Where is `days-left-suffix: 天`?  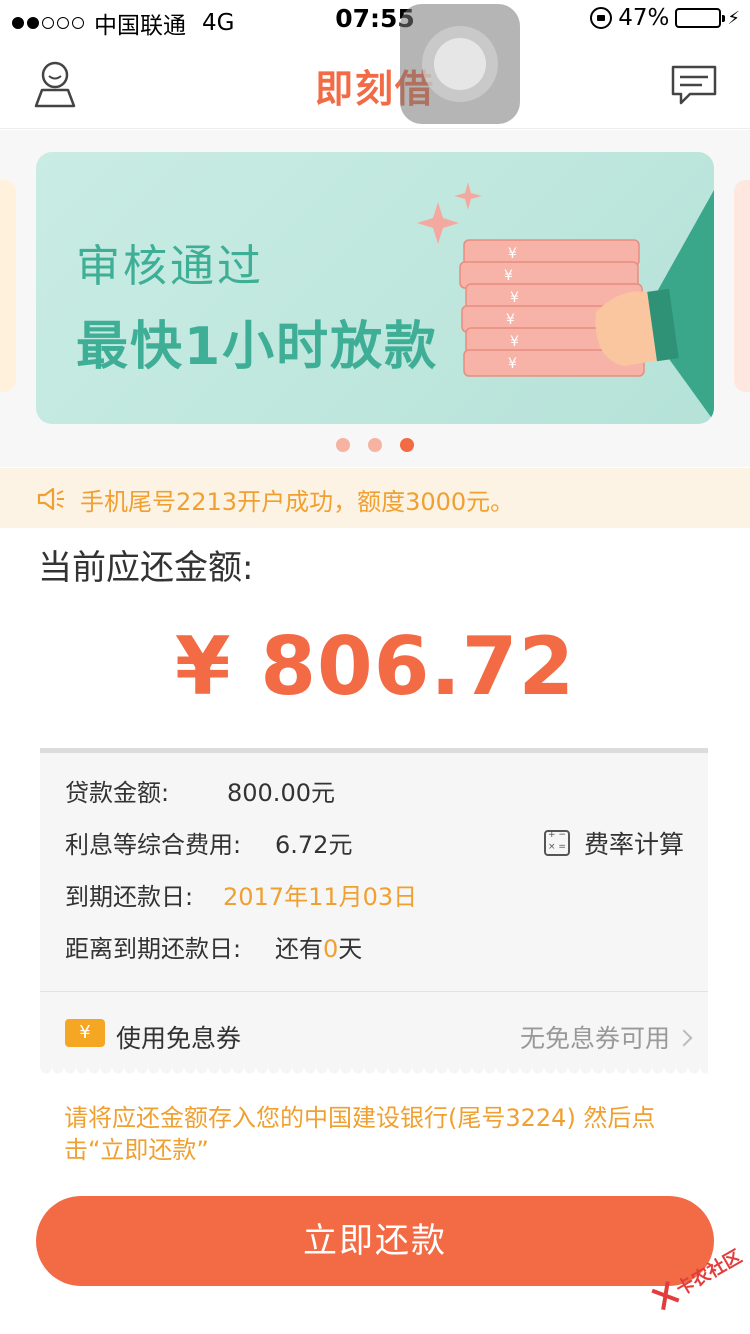 days-left-suffix: 天 is located at coordinates (350, 949).